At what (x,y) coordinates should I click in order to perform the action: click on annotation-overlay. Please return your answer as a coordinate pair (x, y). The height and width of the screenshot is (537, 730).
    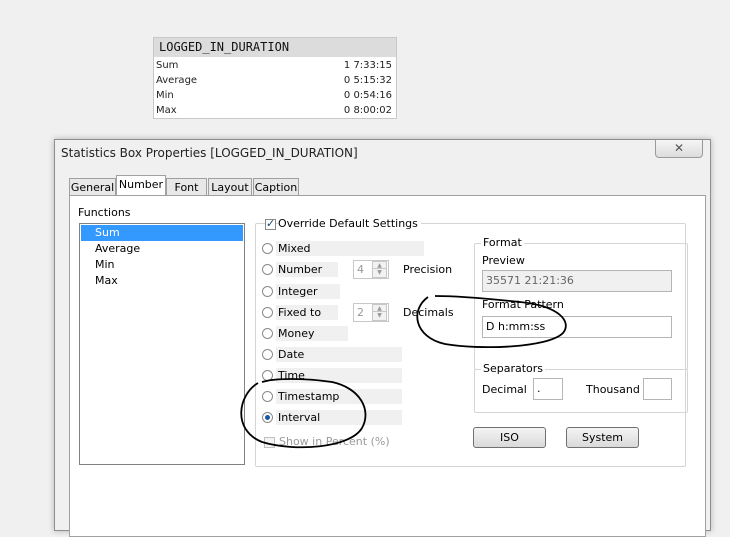
    Looking at the image, I should click on (403, 372).